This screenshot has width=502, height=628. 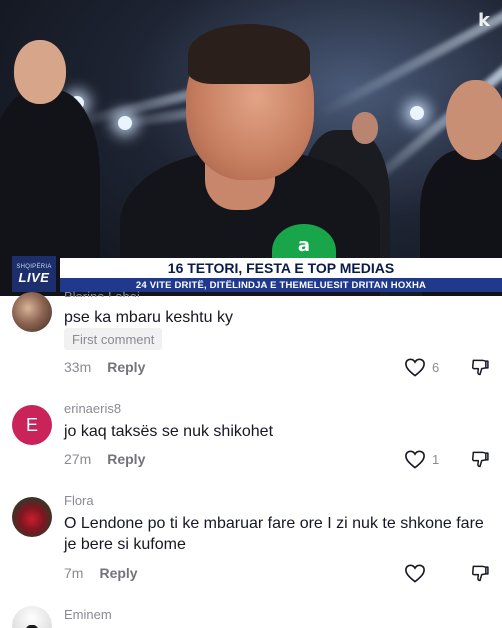 I want to click on comment-time: 7m, so click(x=74, y=573).